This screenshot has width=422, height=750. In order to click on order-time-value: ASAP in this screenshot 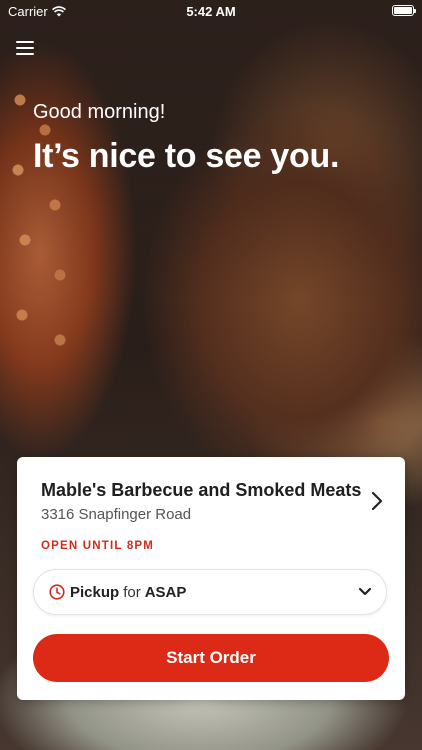, I will do `click(165, 592)`.